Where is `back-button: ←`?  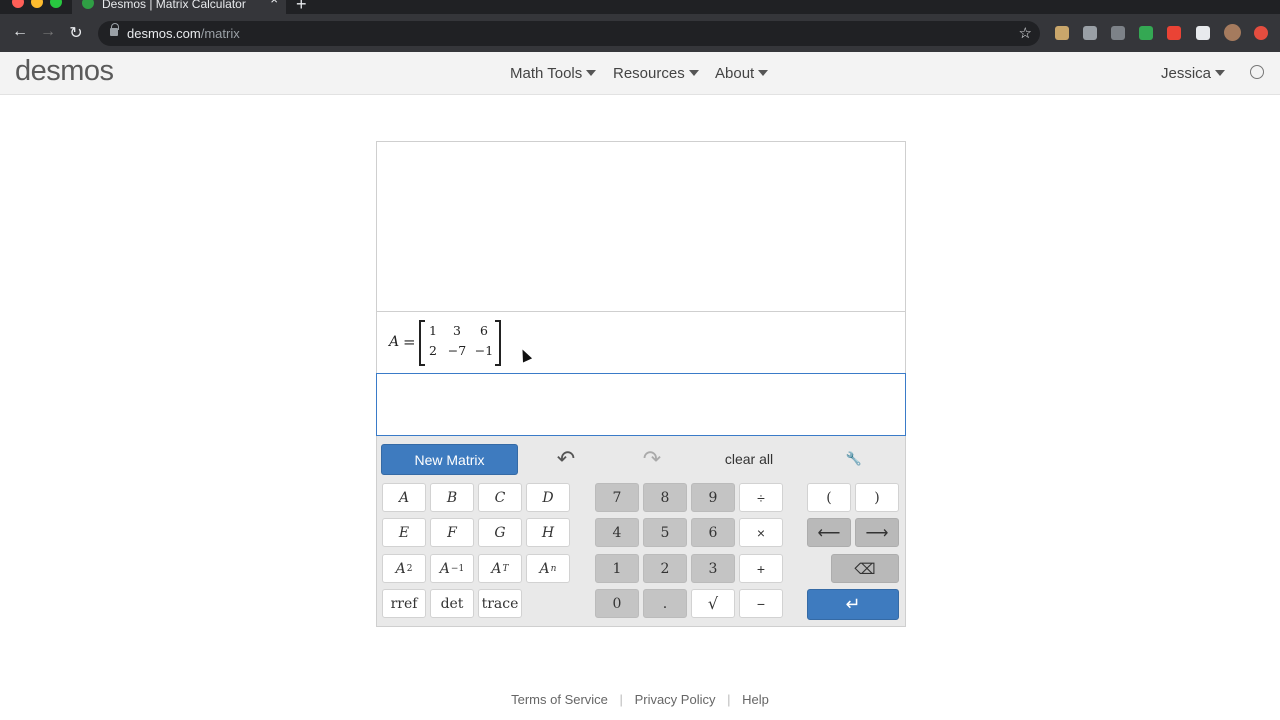
back-button: ← is located at coordinates (20, 32).